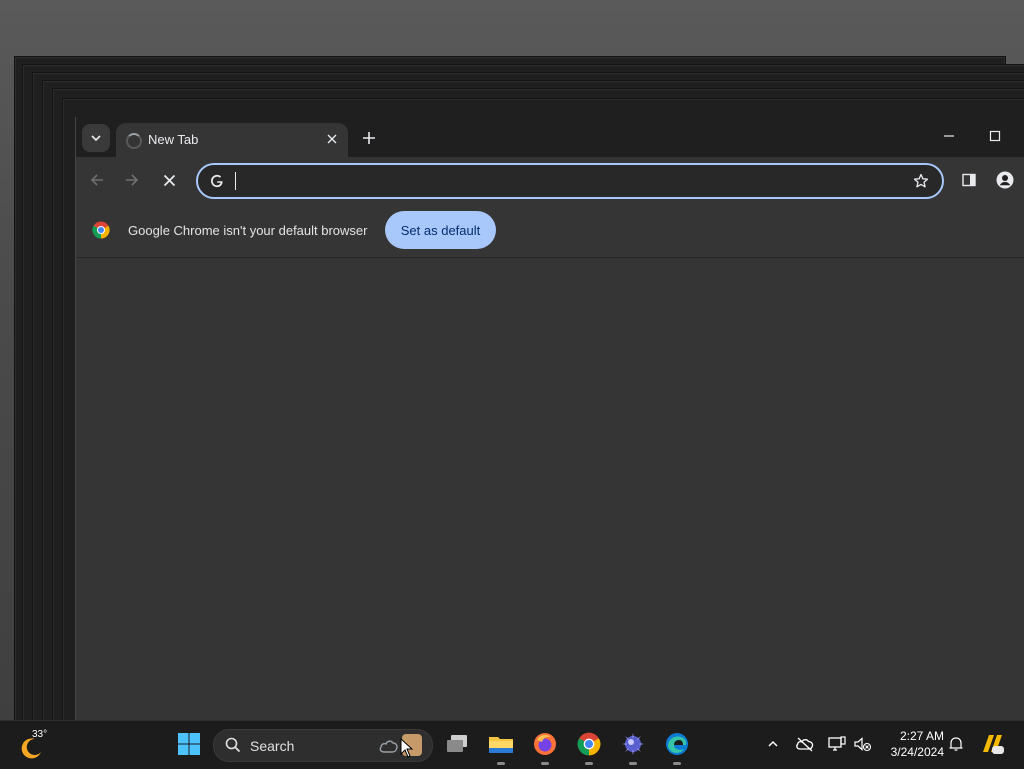 The width and height of the screenshot is (1024, 769). I want to click on side-panel-icon, so click(969, 180).